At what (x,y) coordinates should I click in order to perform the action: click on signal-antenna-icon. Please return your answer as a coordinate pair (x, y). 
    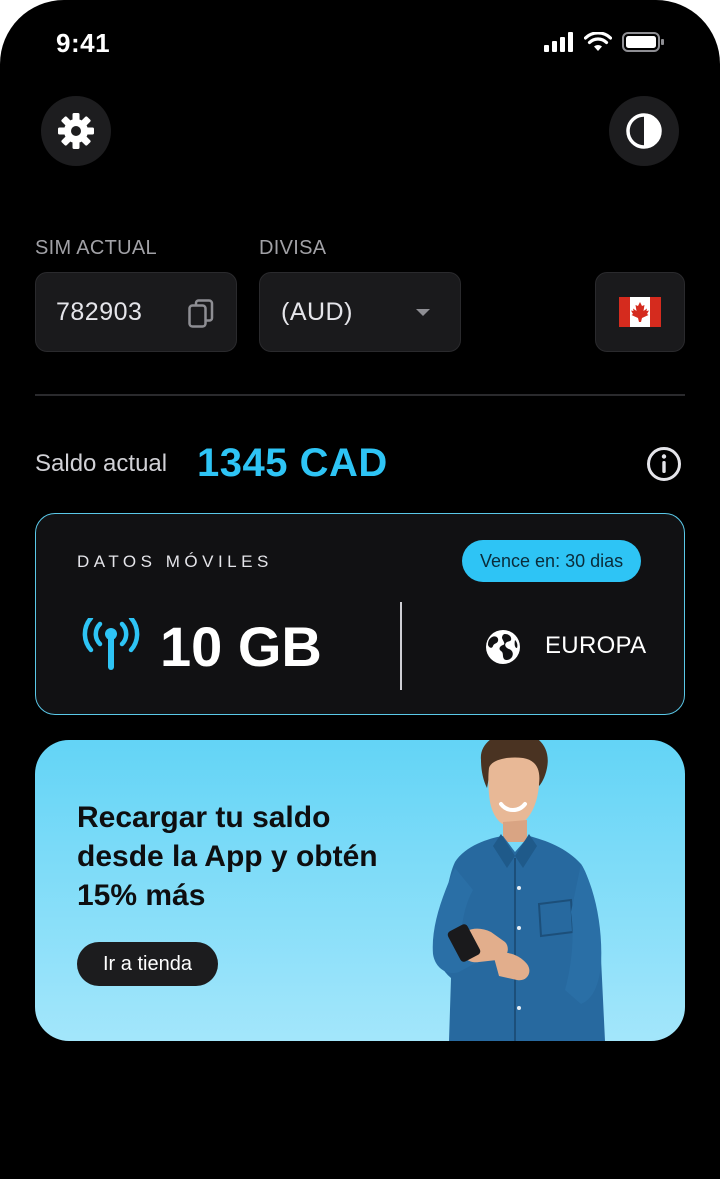
    Looking at the image, I should click on (111, 644).